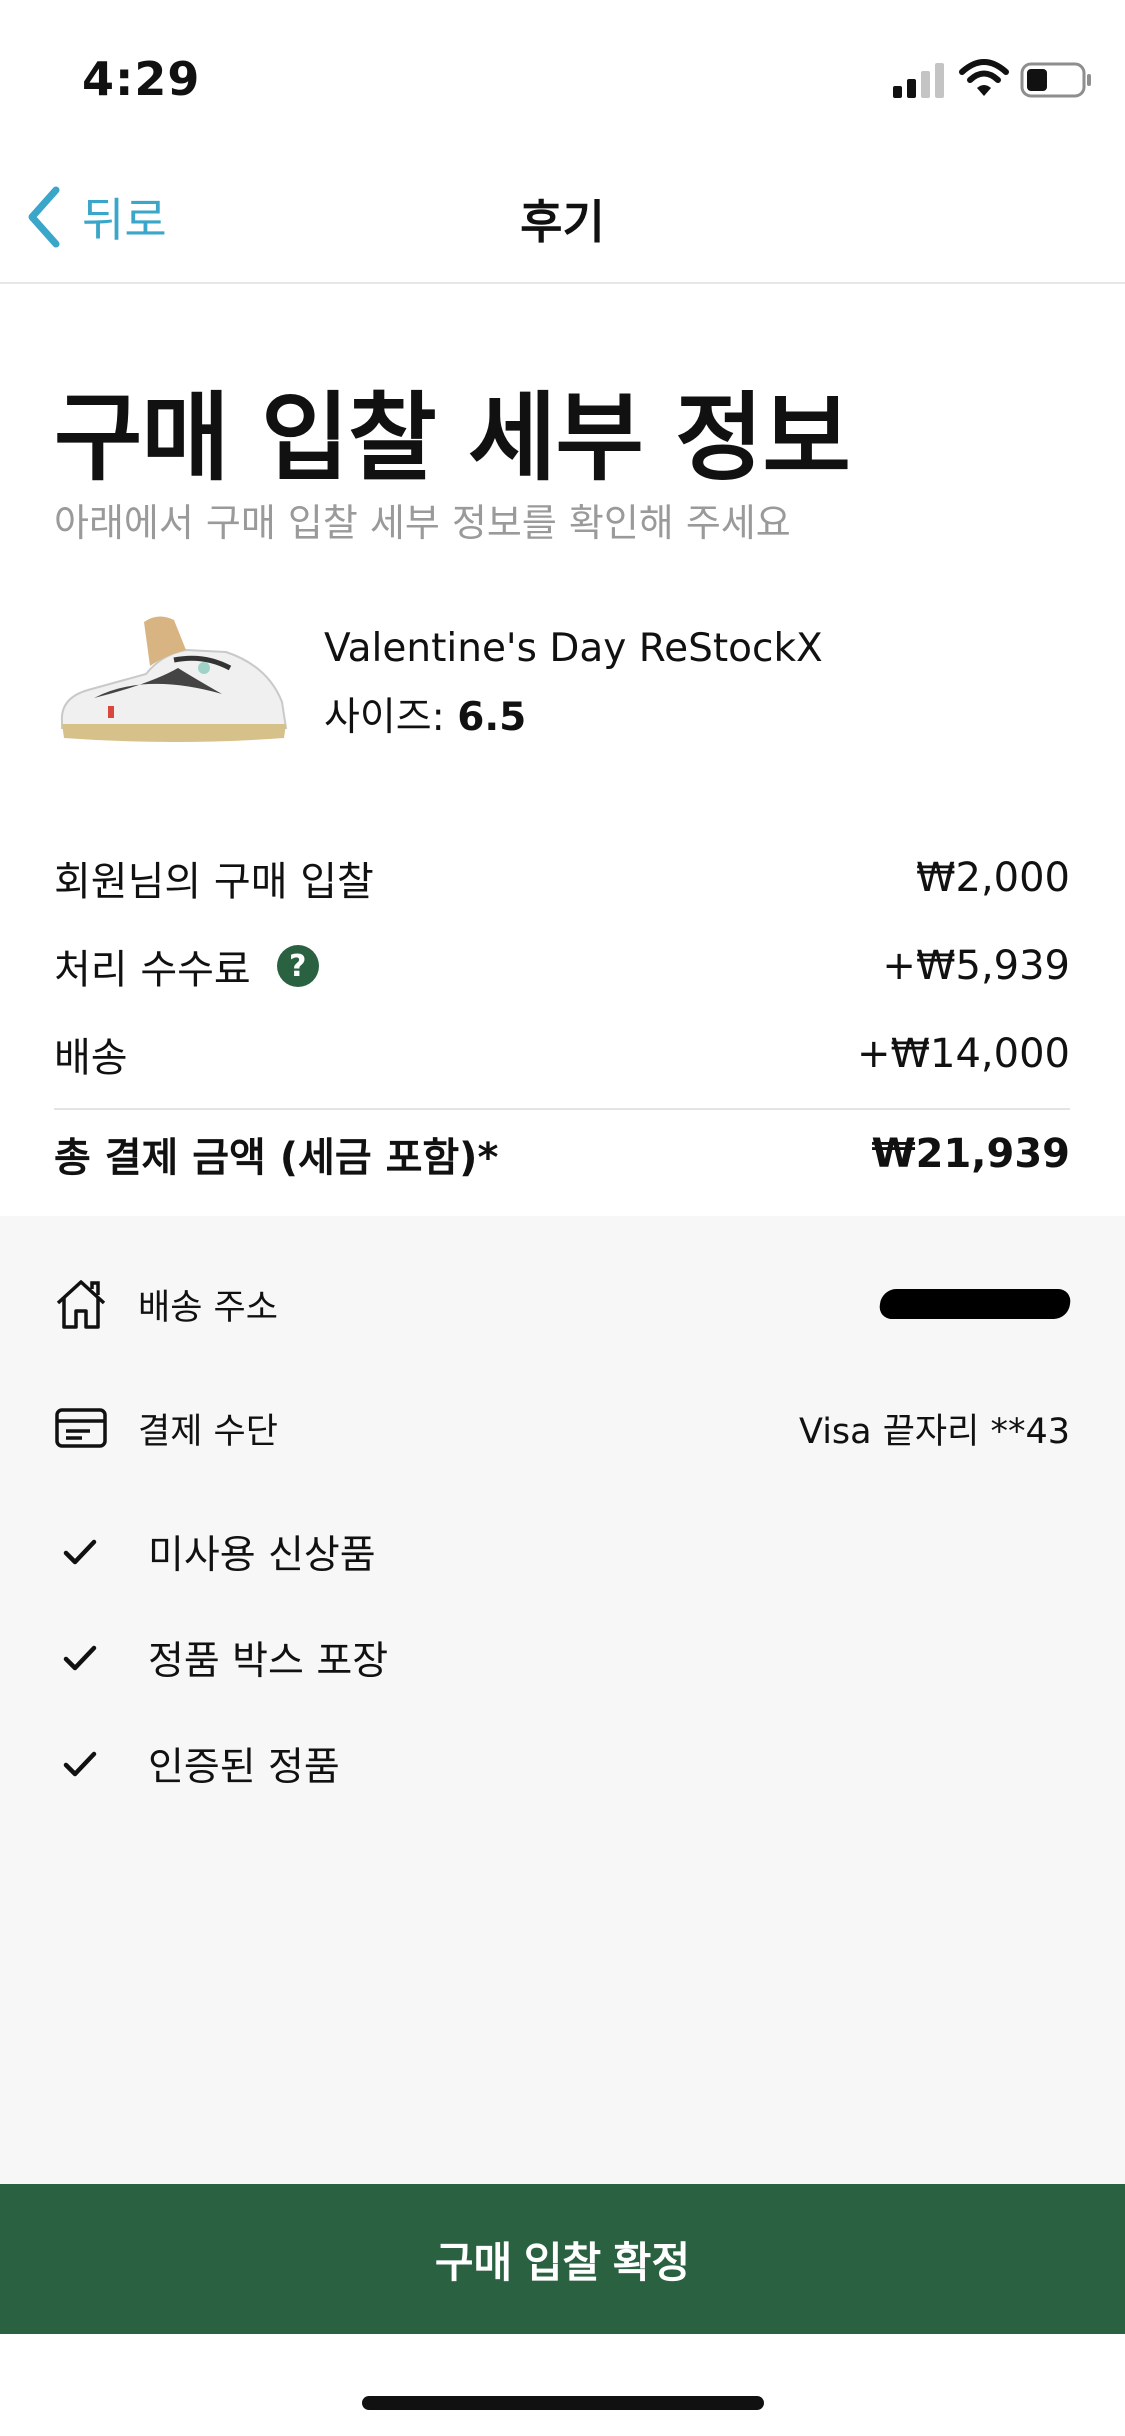  What do you see at coordinates (268, 1661) in the screenshot?
I see `checklist-label: 정품 박스 포장` at bounding box center [268, 1661].